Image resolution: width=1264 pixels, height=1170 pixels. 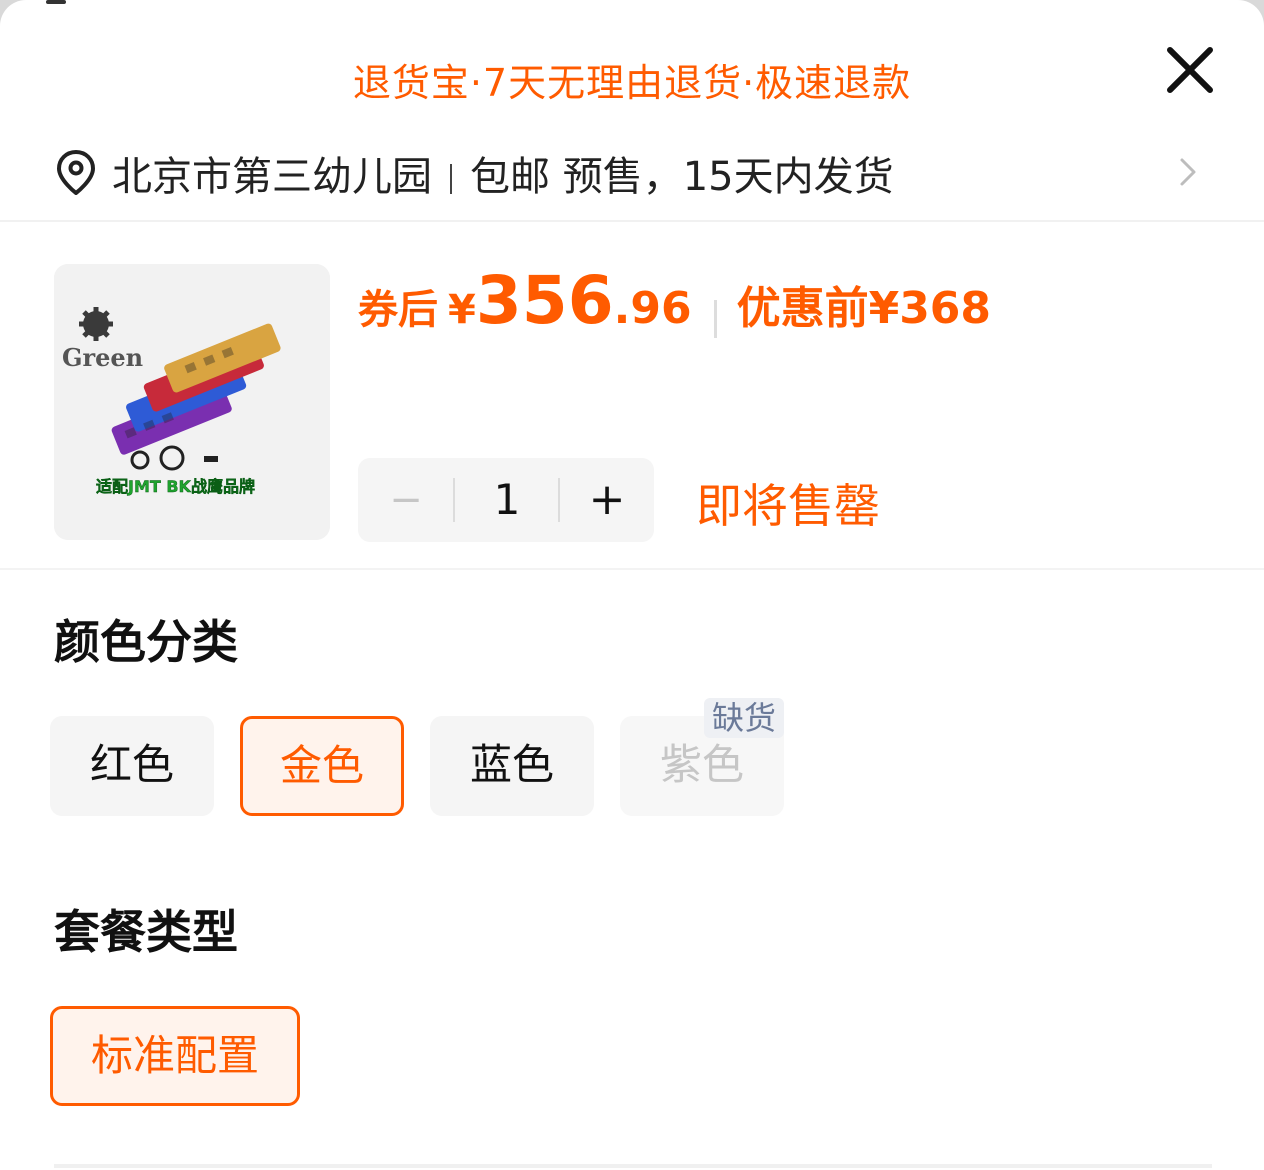 I want to click on option-label: 红色, so click(x=131, y=764).